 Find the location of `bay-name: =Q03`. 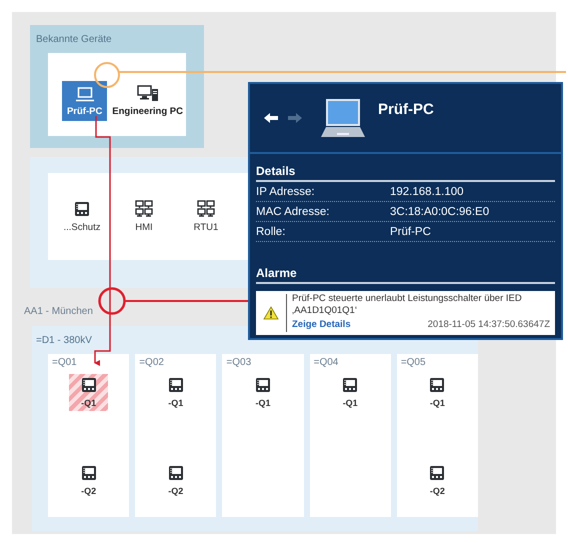

bay-name: =Q03 is located at coordinates (239, 362).